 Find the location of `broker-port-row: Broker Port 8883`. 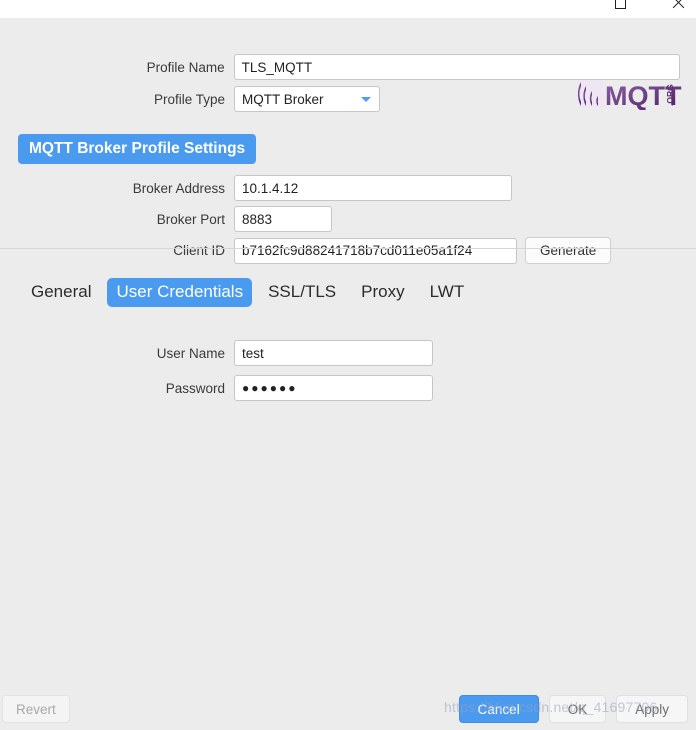

broker-port-row: Broker Port 8883 is located at coordinates (210, 219).